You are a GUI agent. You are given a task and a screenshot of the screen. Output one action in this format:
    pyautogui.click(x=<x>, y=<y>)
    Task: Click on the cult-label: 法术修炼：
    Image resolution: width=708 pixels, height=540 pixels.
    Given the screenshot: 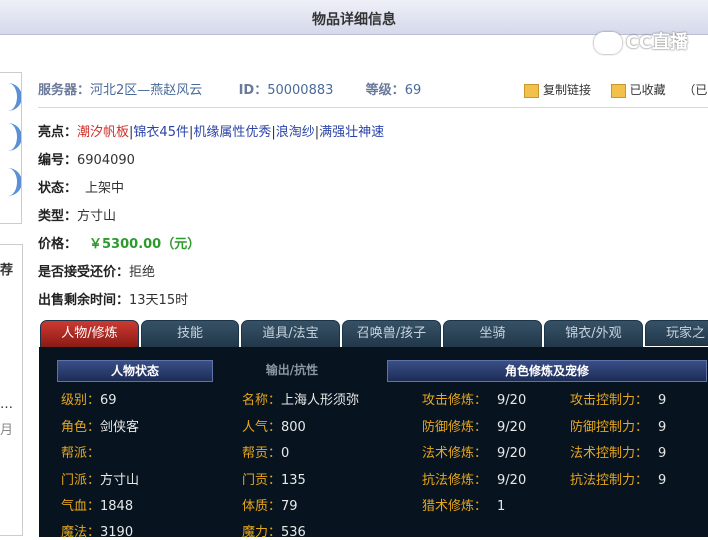 What is the action you would take?
    pyautogui.click(x=455, y=453)
    